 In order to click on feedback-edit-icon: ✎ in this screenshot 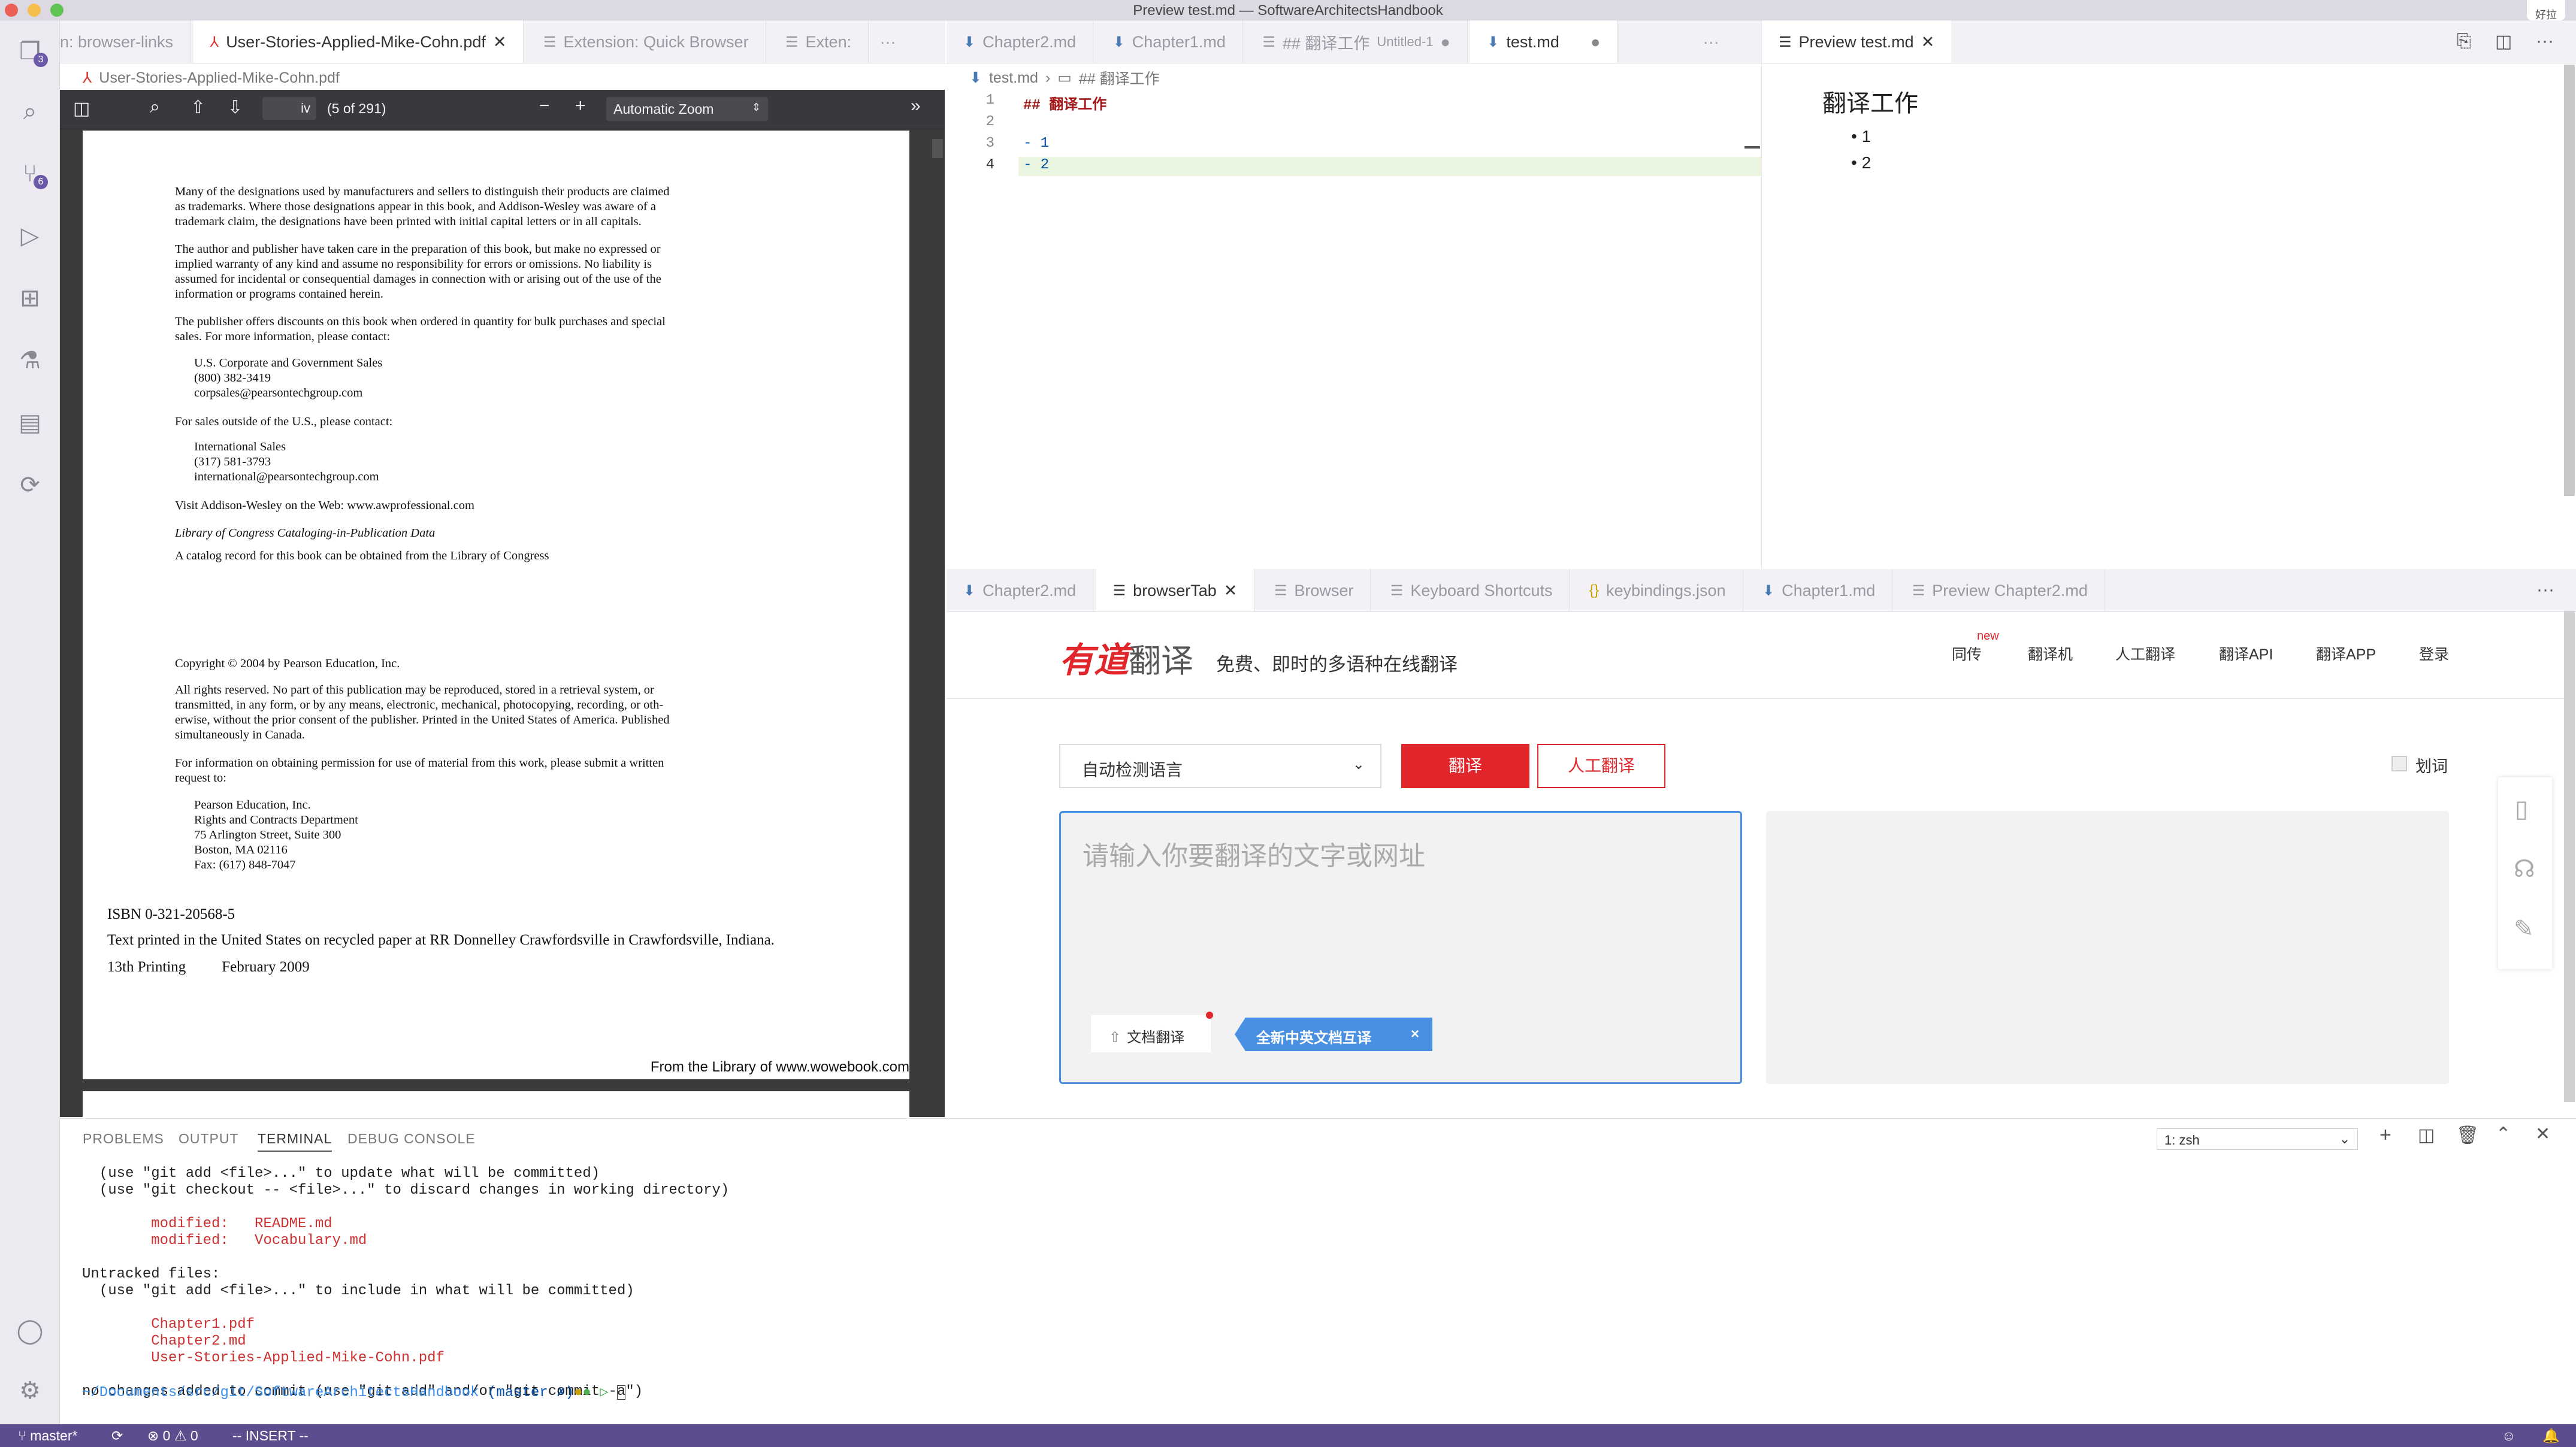, I will do `click(2524, 929)`.